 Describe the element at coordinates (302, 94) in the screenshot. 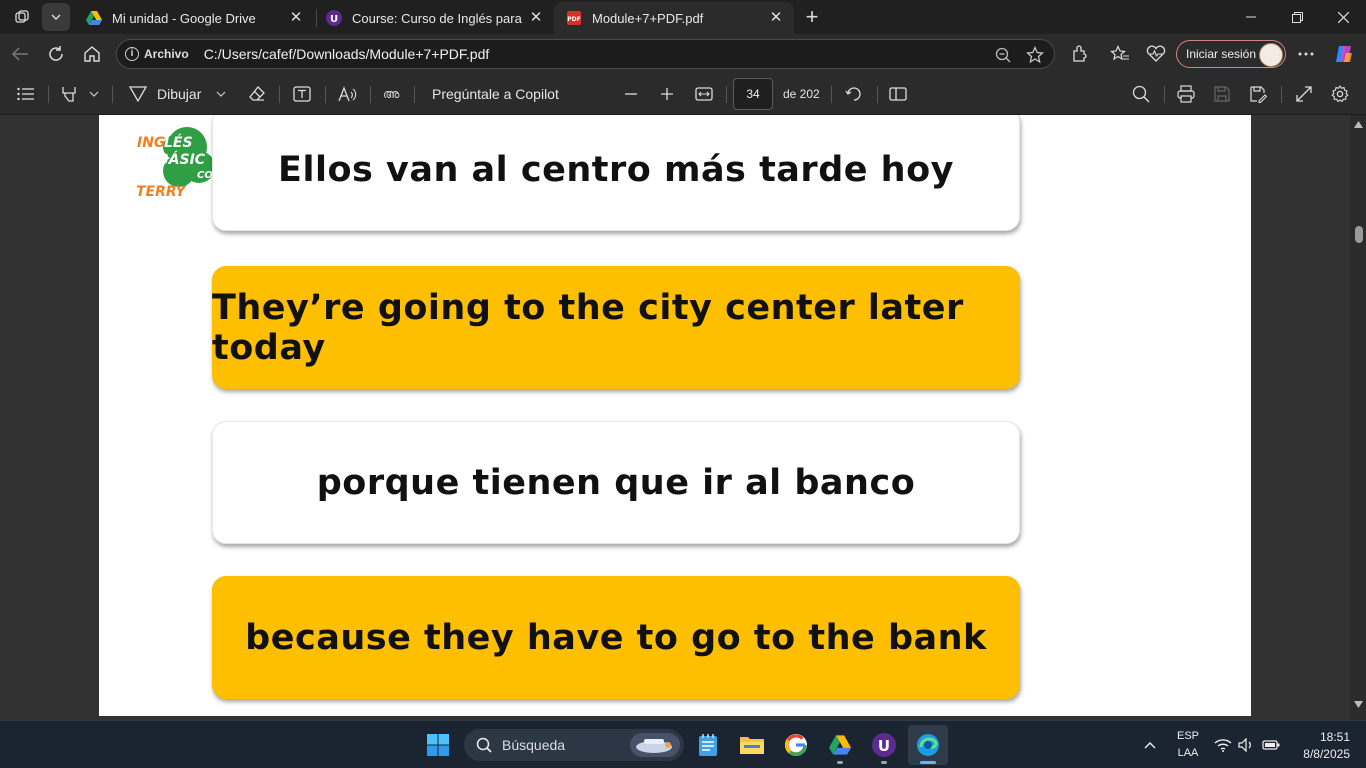

I see `add-text-icon` at that location.